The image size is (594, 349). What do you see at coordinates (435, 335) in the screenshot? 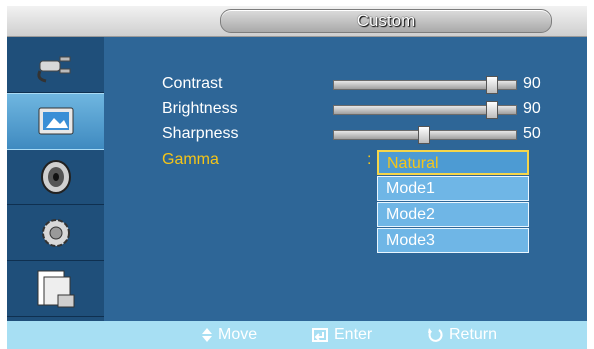
I see `return-icon` at bounding box center [435, 335].